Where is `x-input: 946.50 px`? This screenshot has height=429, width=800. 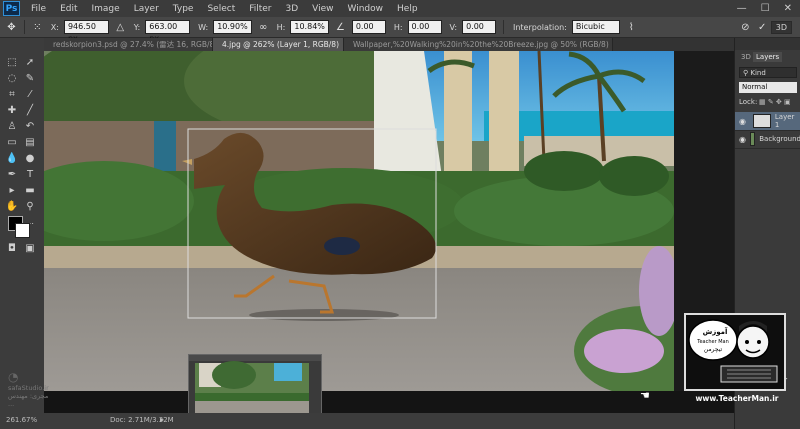 x-input: 946.50 px is located at coordinates (86, 31).